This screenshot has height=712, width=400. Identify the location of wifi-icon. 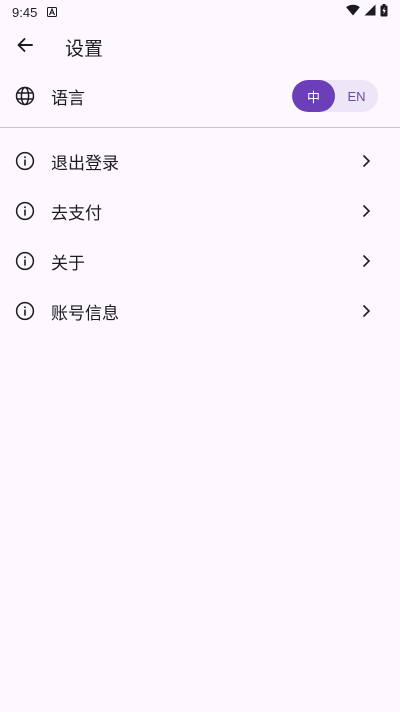
(353, 12).